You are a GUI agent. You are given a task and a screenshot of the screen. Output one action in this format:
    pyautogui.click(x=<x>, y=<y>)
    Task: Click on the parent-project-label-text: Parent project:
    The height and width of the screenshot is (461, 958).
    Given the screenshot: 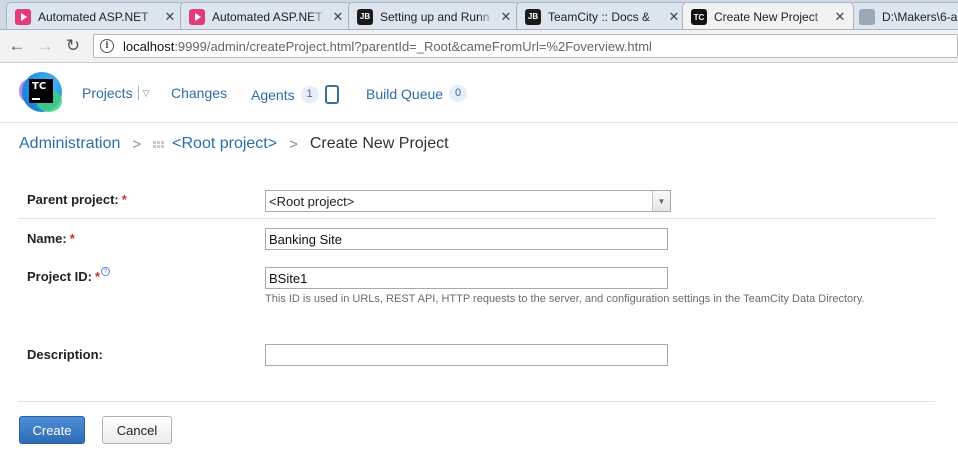 What is the action you would take?
    pyautogui.click(x=73, y=199)
    